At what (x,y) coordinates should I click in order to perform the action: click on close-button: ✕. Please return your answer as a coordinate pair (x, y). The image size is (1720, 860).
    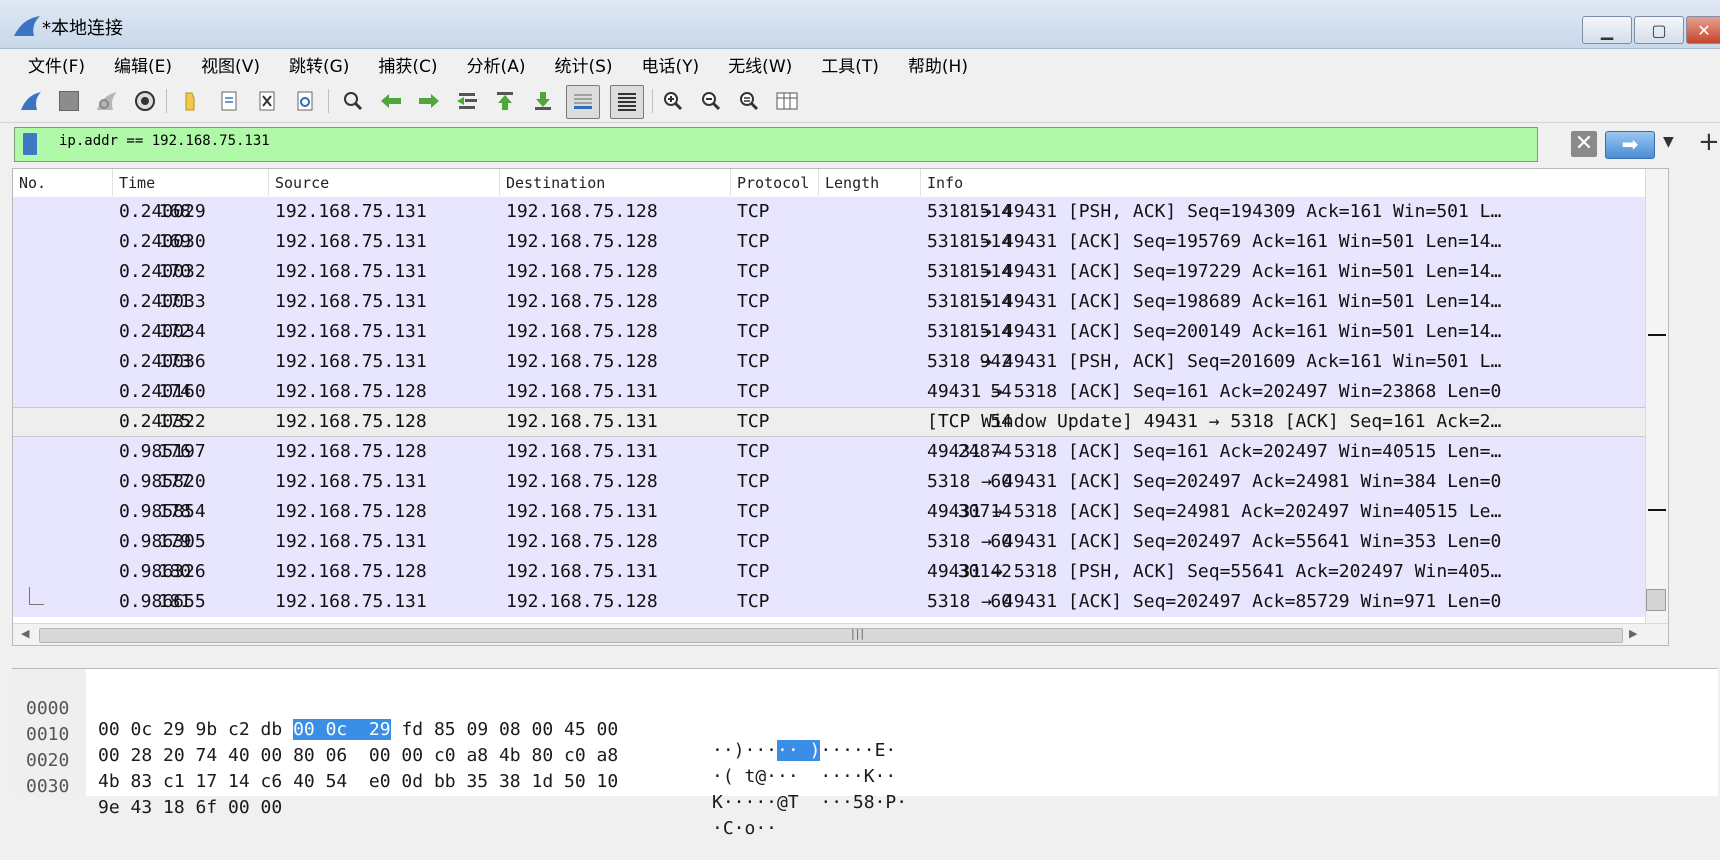
    Looking at the image, I should click on (1703, 30).